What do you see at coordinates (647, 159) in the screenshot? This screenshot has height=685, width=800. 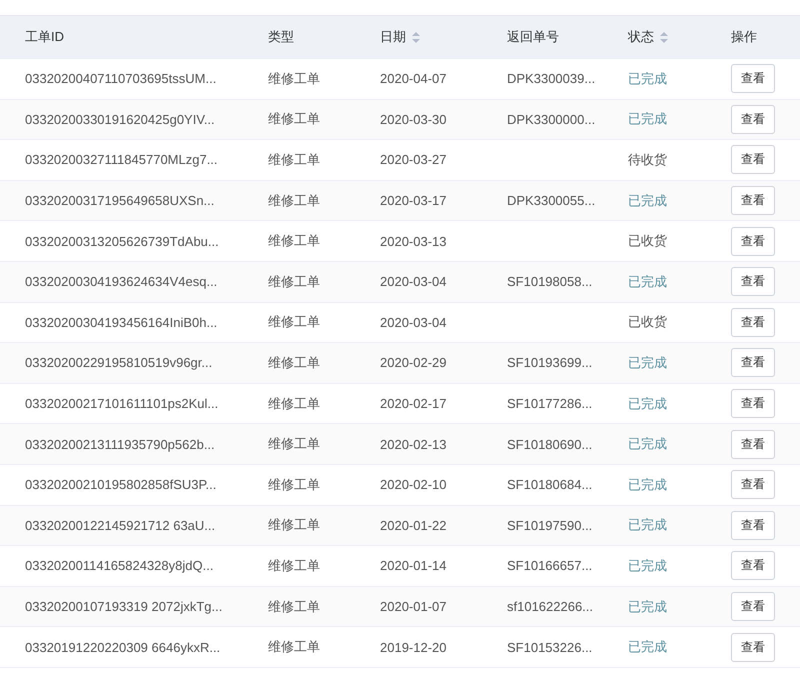 I see `order-status: 待收货` at bounding box center [647, 159].